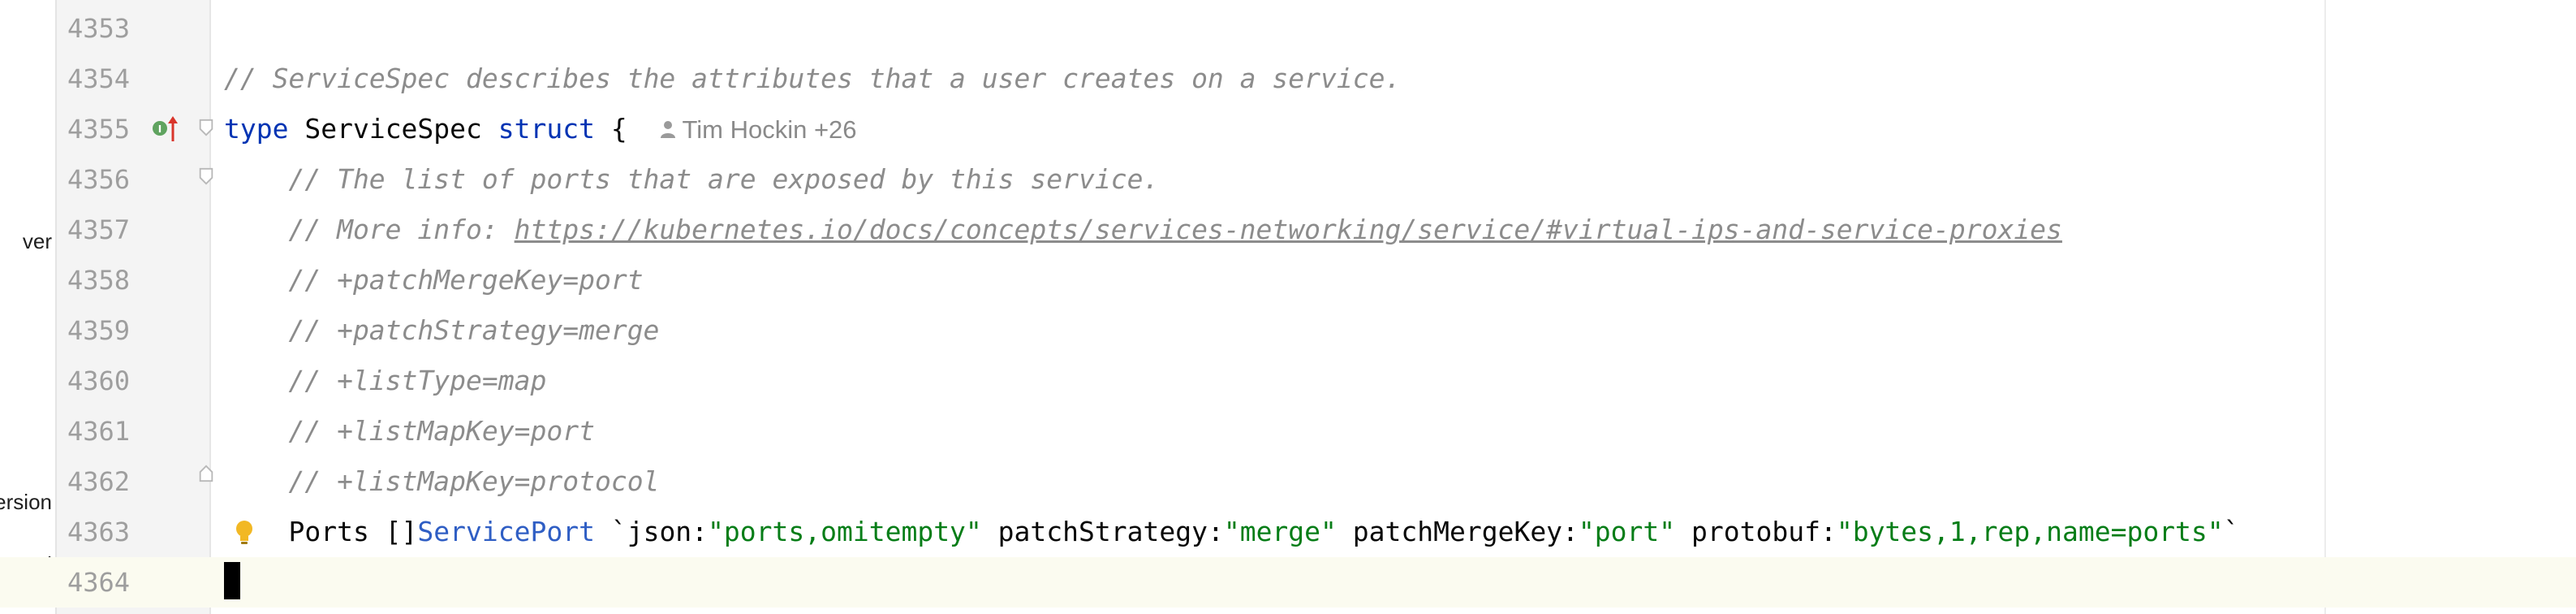  I want to click on lightbulb-icon, so click(244, 533).